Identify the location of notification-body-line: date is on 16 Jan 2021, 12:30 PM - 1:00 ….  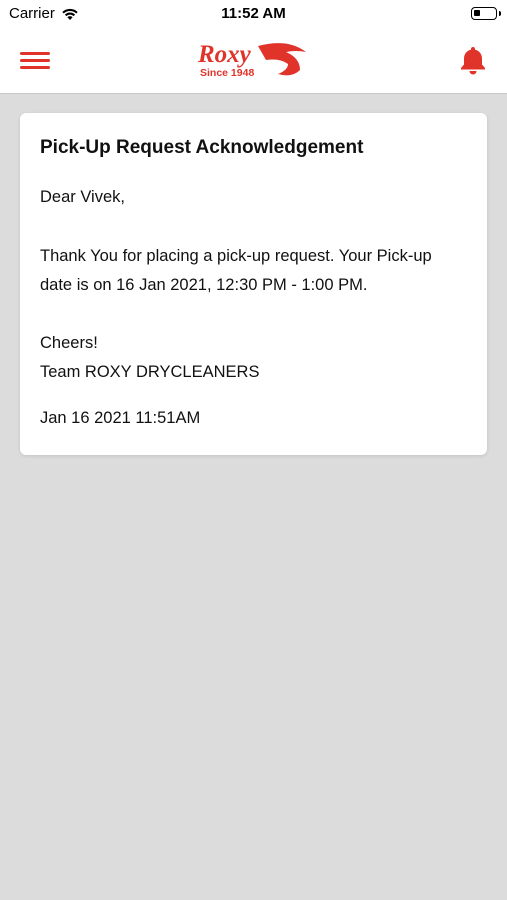
(204, 285).